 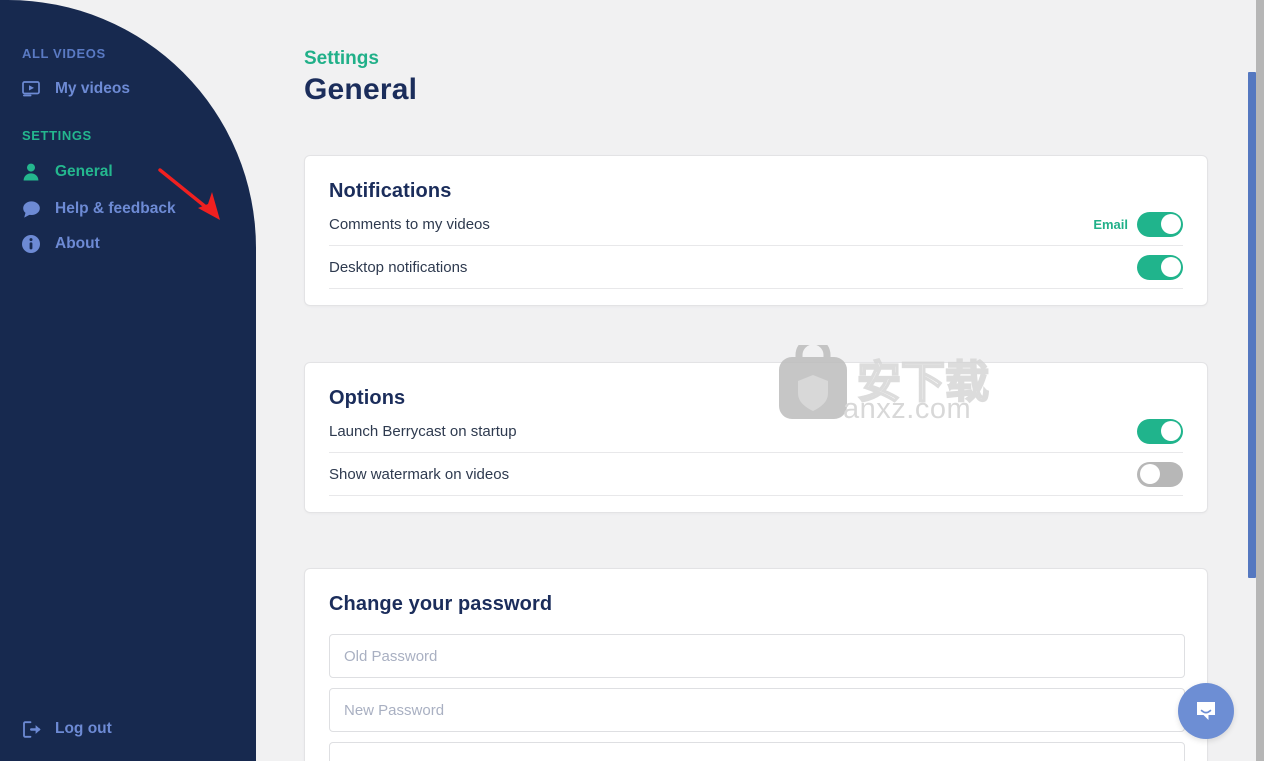 I want to click on new-password-input, so click(x=757, y=710).